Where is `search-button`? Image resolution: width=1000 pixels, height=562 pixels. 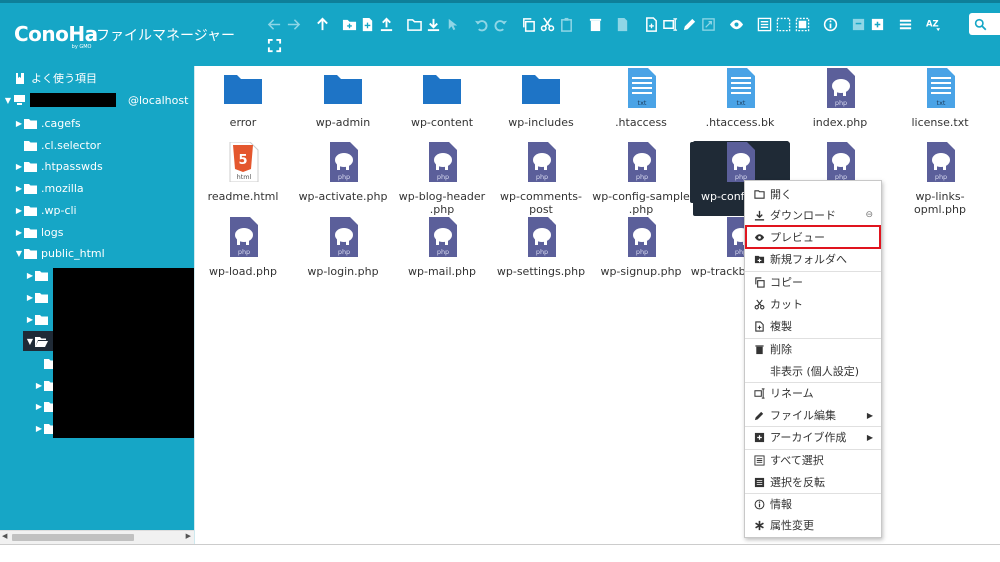 search-button is located at coordinates (984, 24).